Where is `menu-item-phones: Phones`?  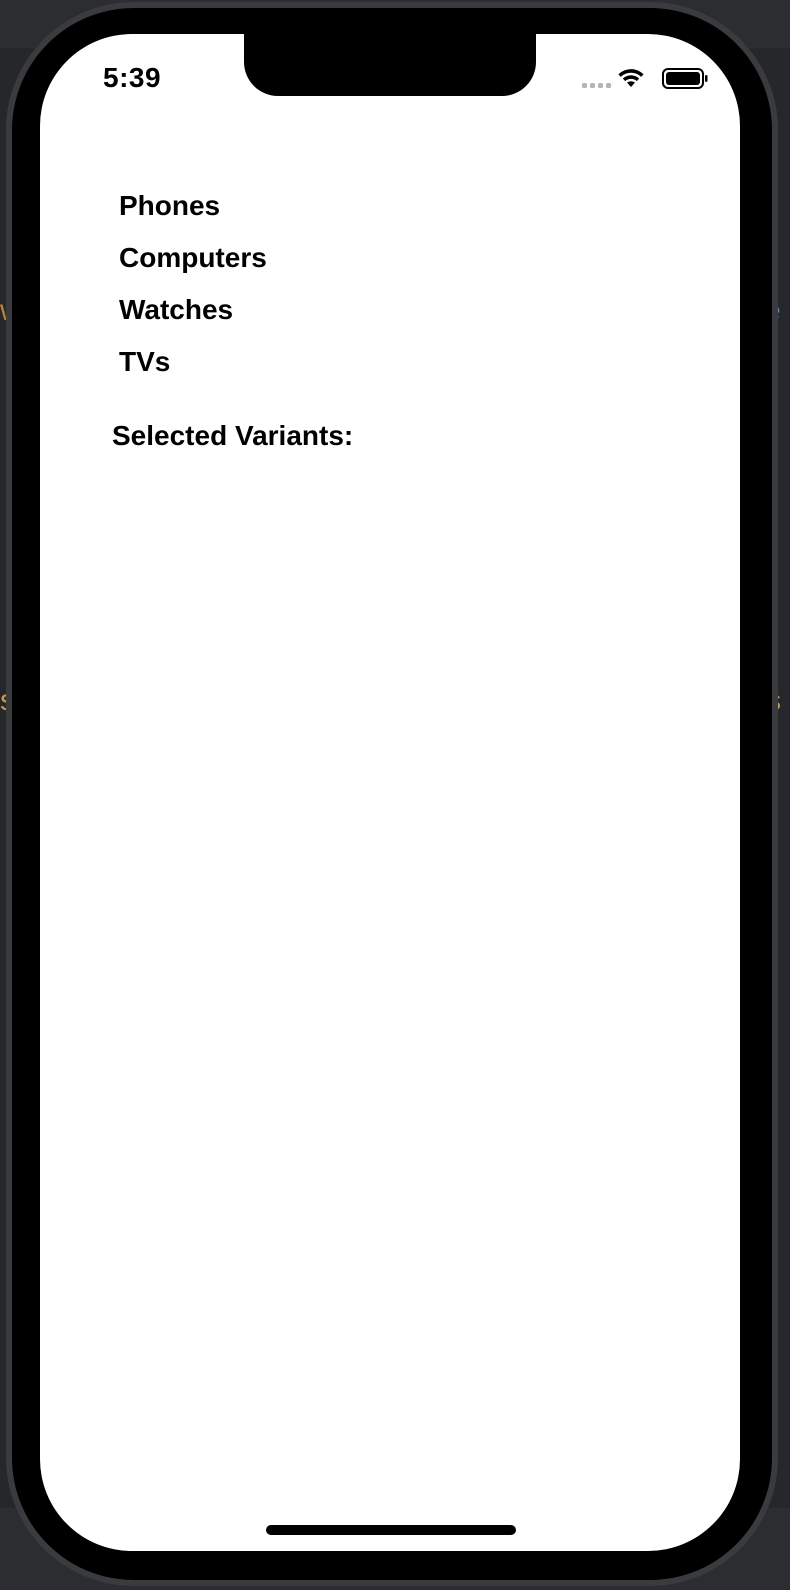
menu-item-phones: Phones is located at coordinates (169, 206).